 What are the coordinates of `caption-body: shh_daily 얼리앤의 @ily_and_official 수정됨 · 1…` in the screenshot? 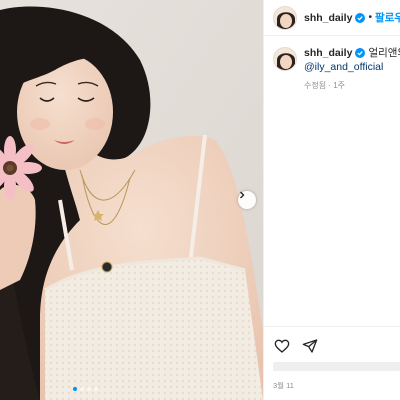 It's located at (352, 69).